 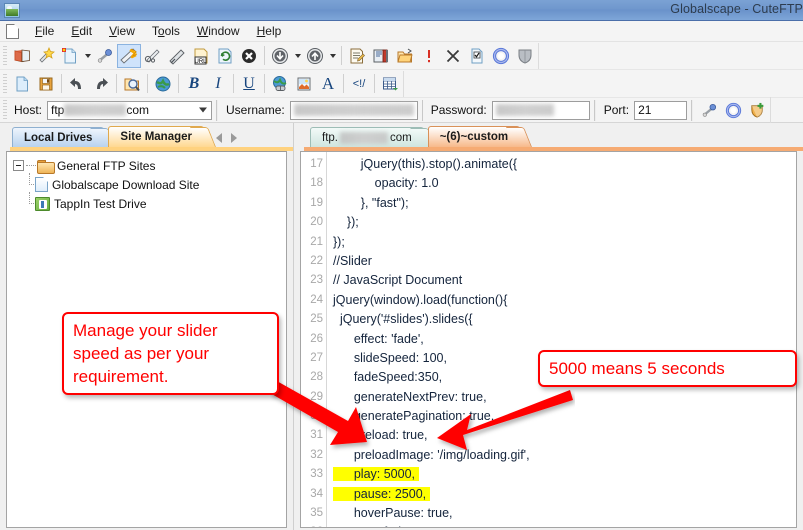 I want to click on code-line: opacity: 1.0, so click(x=564, y=183).